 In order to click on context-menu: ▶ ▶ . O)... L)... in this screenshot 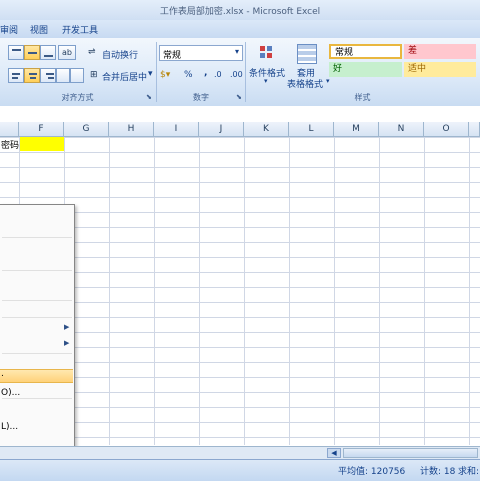, I will do `click(37, 326)`.